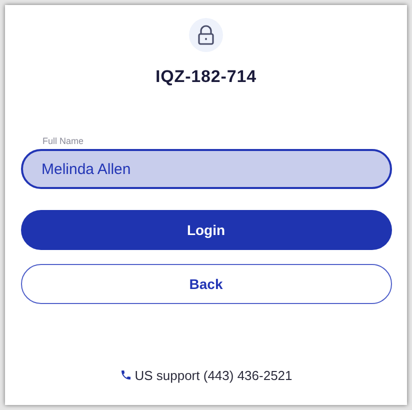 The width and height of the screenshot is (412, 410). I want to click on back-button: Back, so click(206, 284).